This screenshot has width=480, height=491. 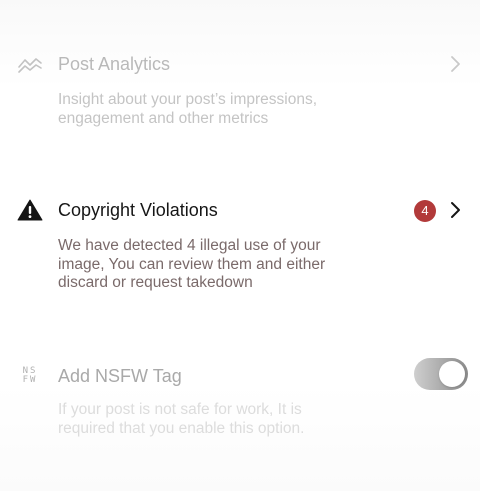 What do you see at coordinates (114, 64) in the screenshot?
I see `post-analytics-title: Post Analytics` at bounding box center [114, 64].